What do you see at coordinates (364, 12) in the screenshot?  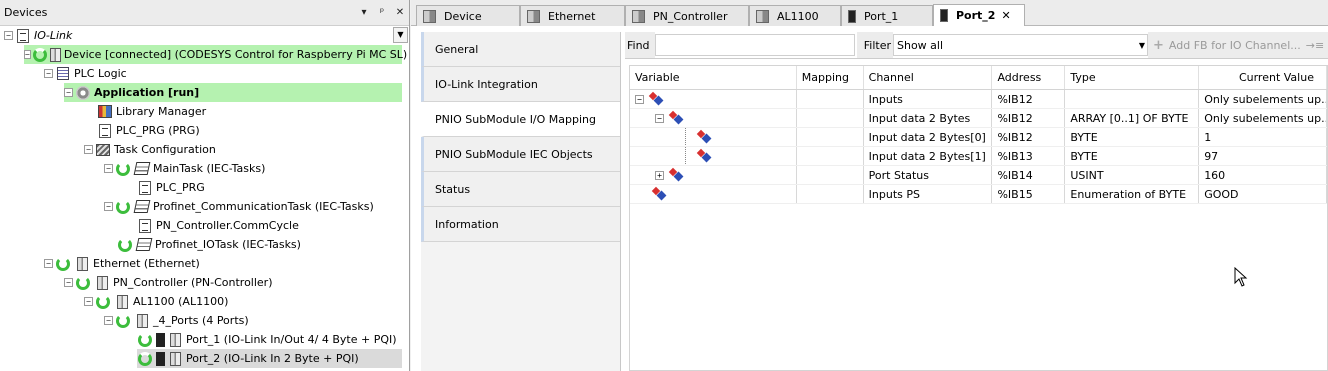 I see `dropdown-icon: ▾` at bounding box center [364, 12].